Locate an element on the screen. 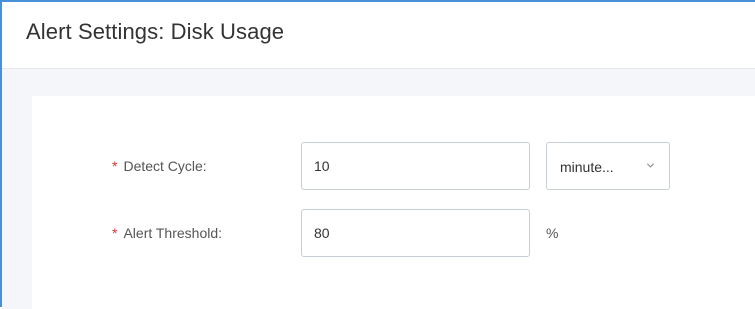  detect-cycle-label-text: Detect Cycle: is located at coordinates (165, 166).